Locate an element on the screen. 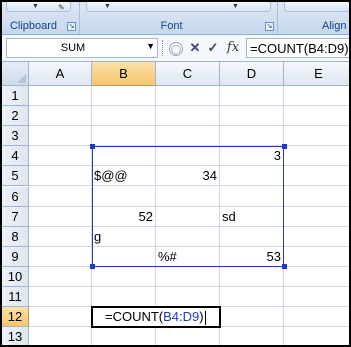 This screenshot has height=347, width=351. cell-c7 is located at coordinates (188, 216).